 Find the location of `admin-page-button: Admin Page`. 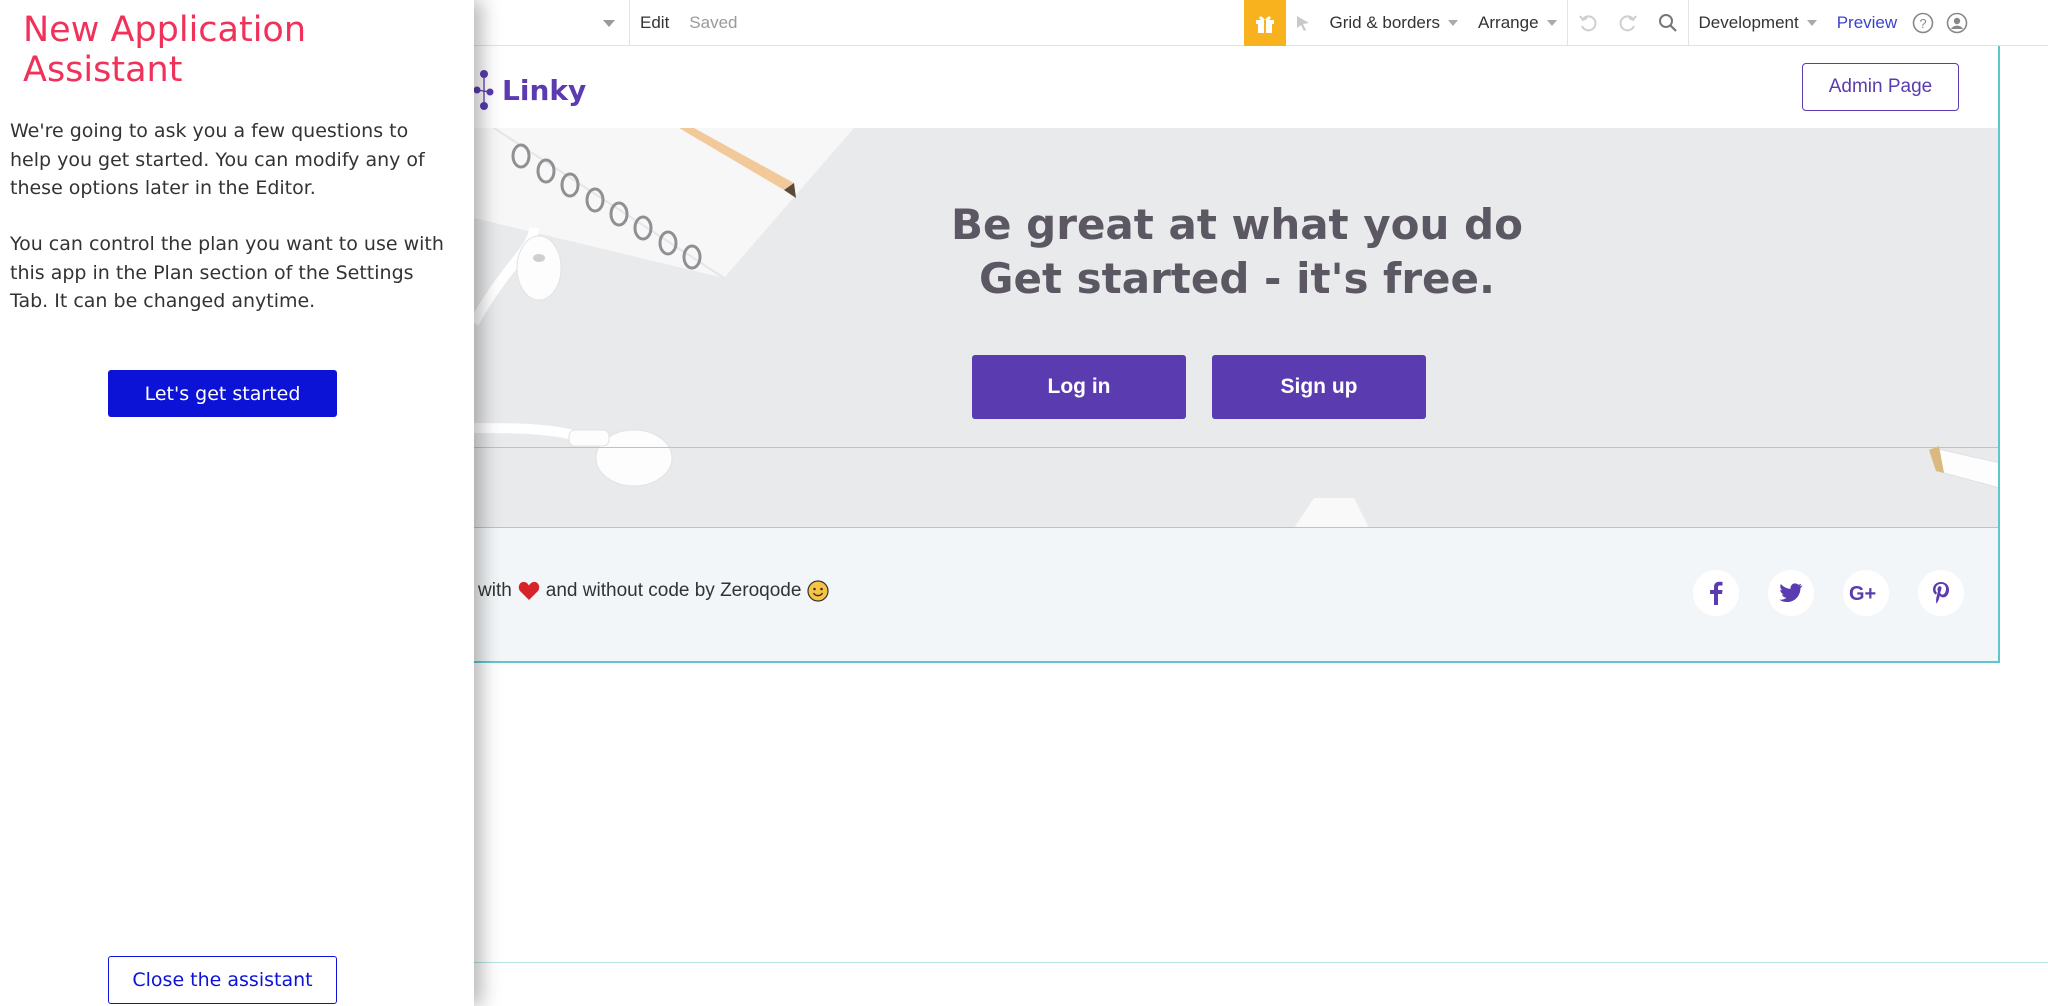

admin-page-button: Admin Page is located at coordinates (1880, 87).